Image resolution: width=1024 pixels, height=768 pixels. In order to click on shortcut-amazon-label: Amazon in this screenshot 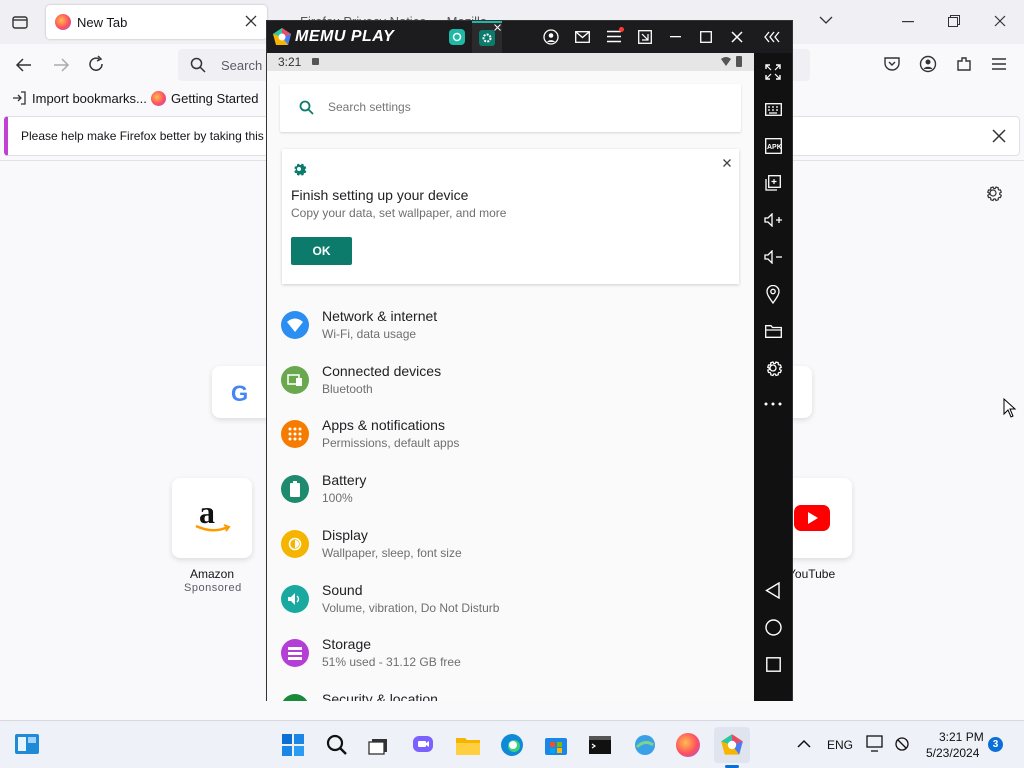, I will do `click(212, 574)`.